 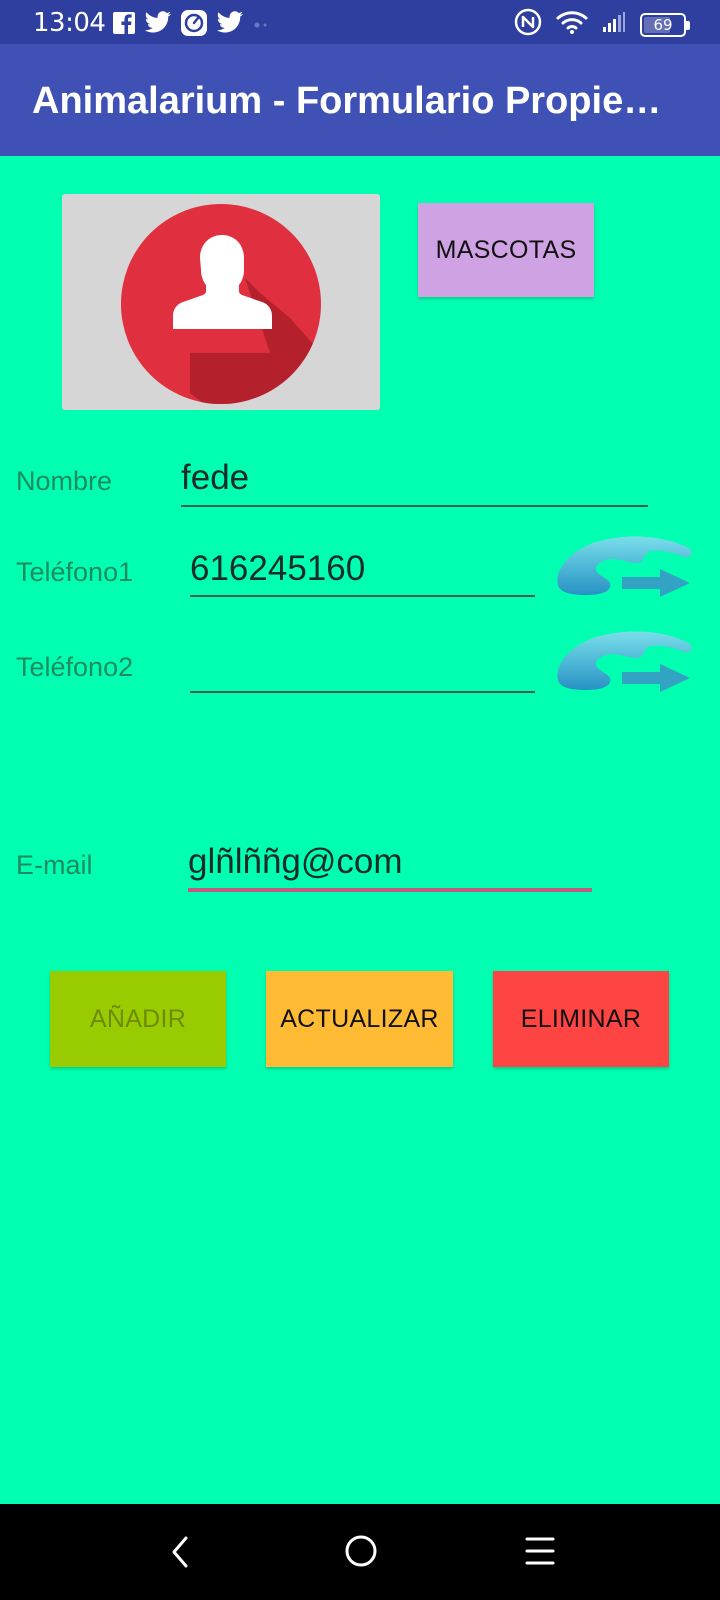 What do you see at coordinates (69, 23) in the screenshot?
I see `status-time: 13:04` at bounding box center [69, 23].